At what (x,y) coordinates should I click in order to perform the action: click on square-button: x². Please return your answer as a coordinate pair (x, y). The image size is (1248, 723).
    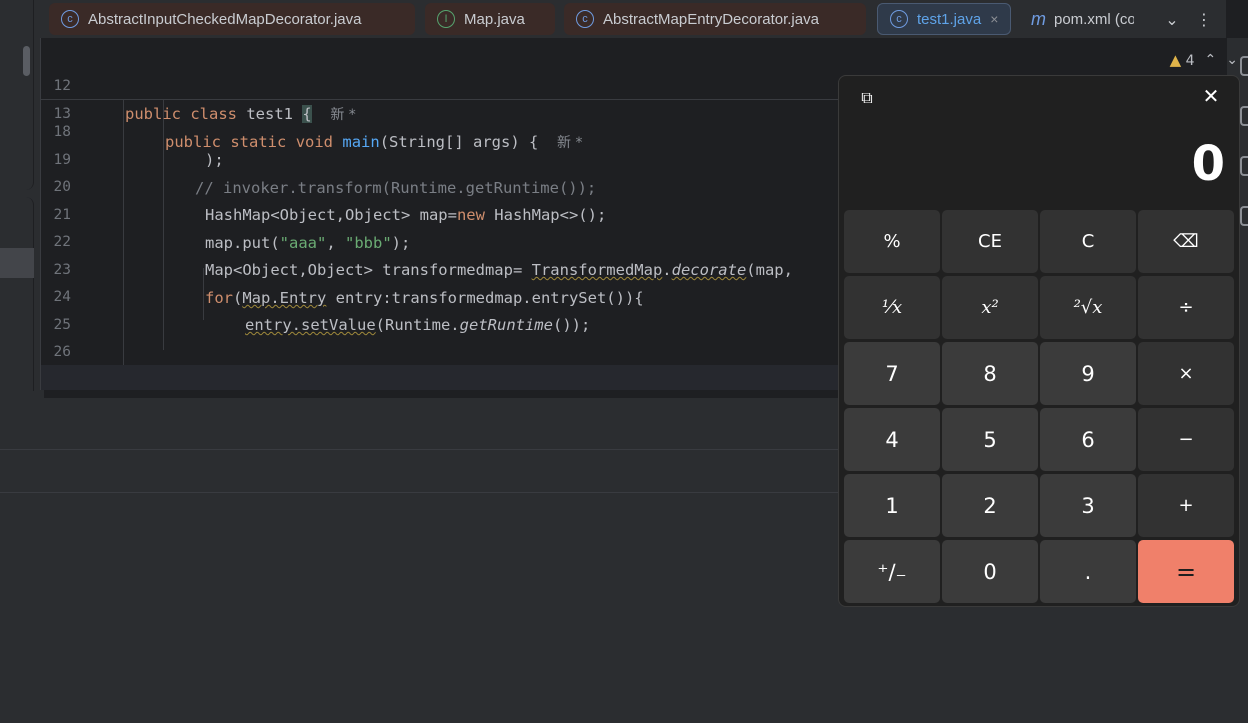
    Looking at the image, I should click on (990, 307).